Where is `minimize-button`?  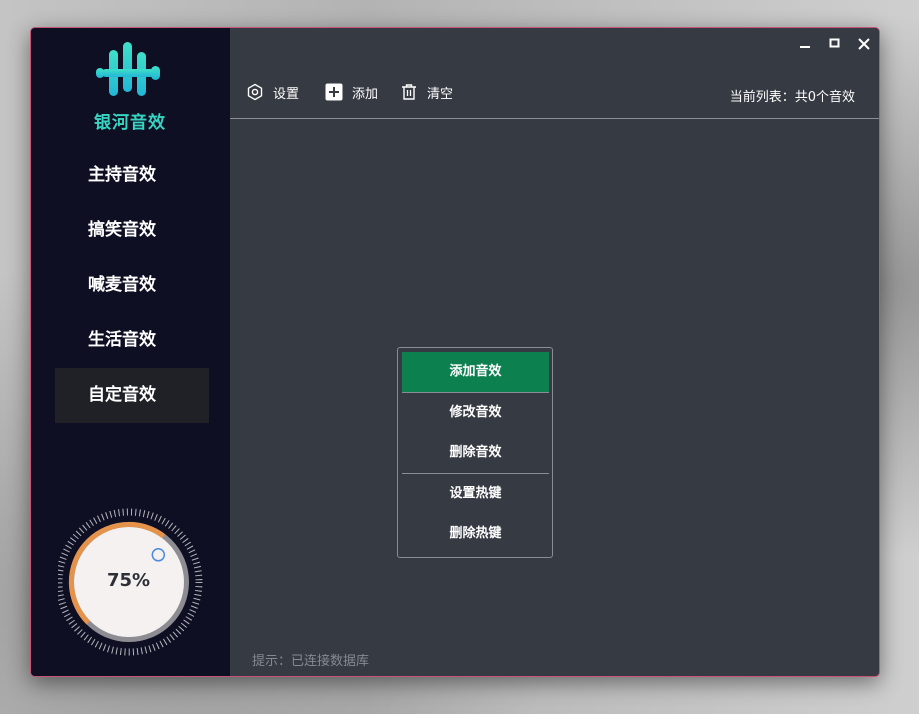
minimize-button is located at coordinates (805, 44).